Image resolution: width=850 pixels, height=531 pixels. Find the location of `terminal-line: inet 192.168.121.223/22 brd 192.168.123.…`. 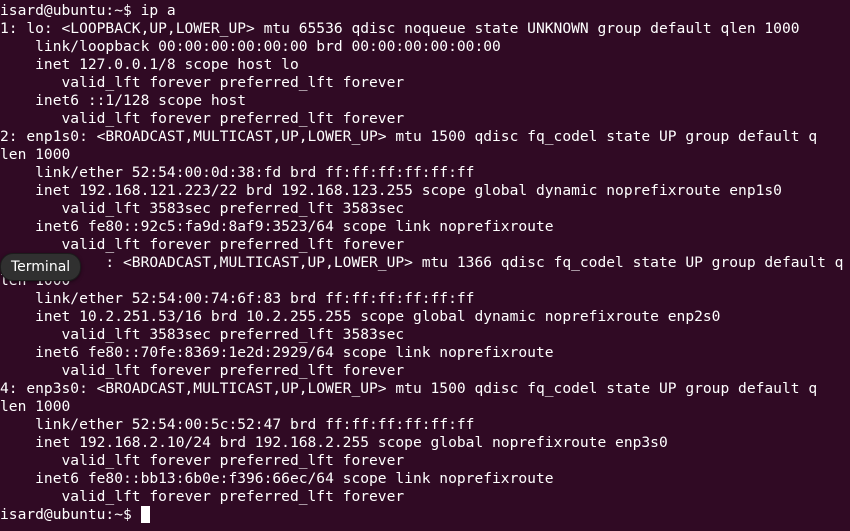

terminal-line: inet 192.168.121.223/22 brd 192.168.123.… is located at coordinates (391, 190).